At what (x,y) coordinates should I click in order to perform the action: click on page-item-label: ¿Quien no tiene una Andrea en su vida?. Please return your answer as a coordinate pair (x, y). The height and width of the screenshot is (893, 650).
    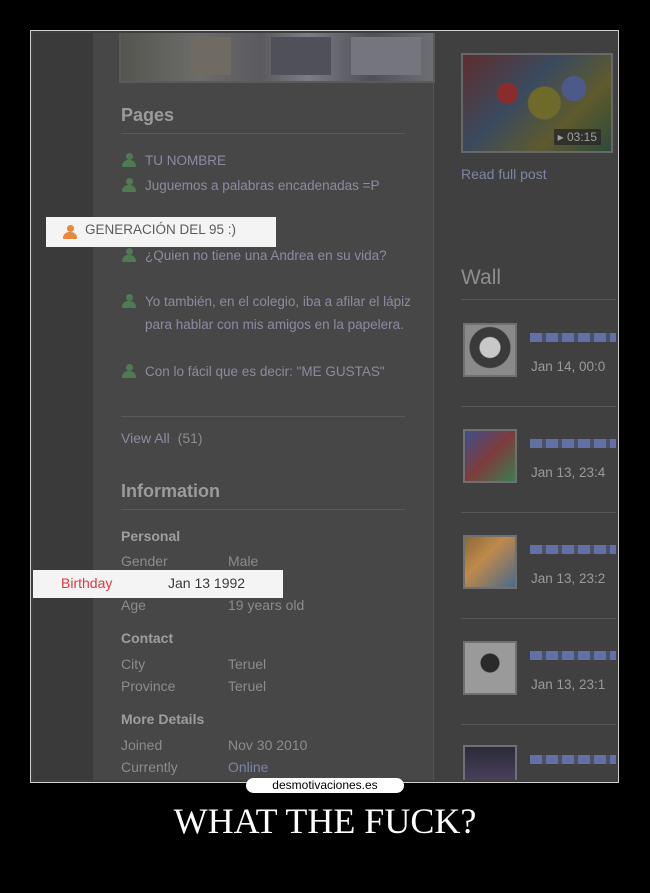
    Looking at the image, I should click on (266, 255).